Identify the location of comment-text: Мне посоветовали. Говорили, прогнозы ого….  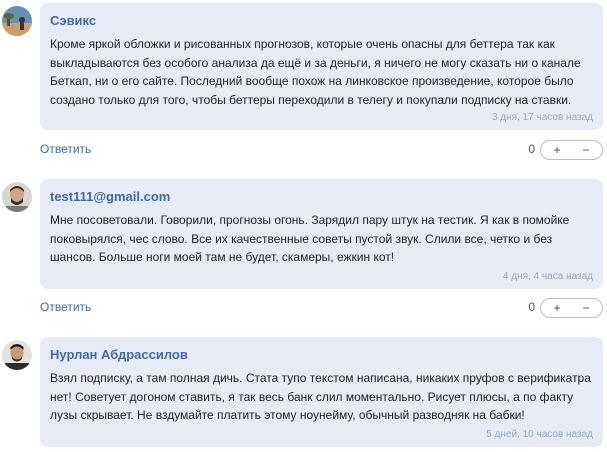
(310, 238).